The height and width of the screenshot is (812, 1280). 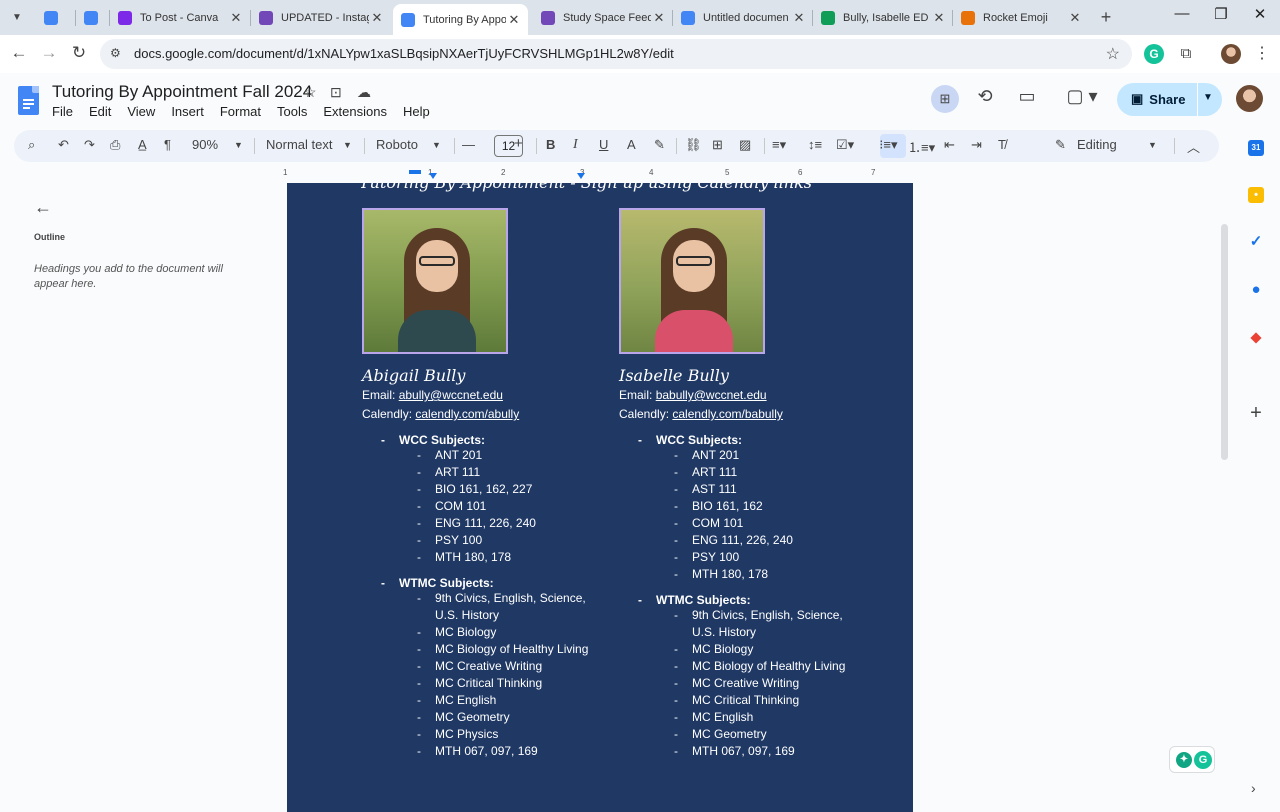 I want to click on cloud-saved-icon: ☁, so click(x=364, y=92).